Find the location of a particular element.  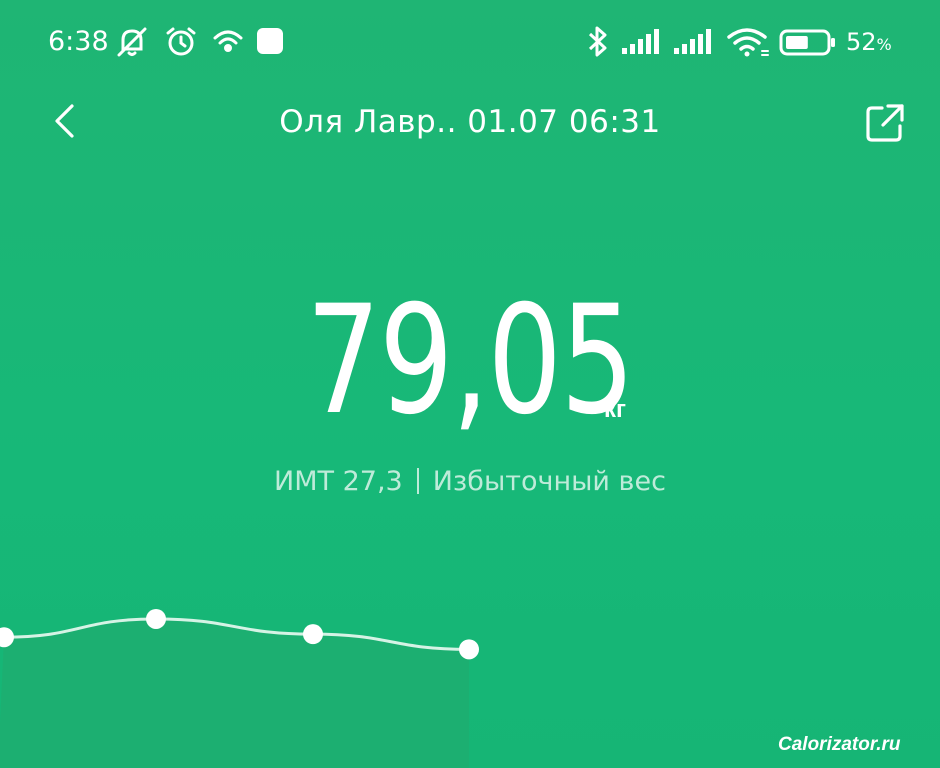

bell-off-icon is located at coordinates (132, 44).